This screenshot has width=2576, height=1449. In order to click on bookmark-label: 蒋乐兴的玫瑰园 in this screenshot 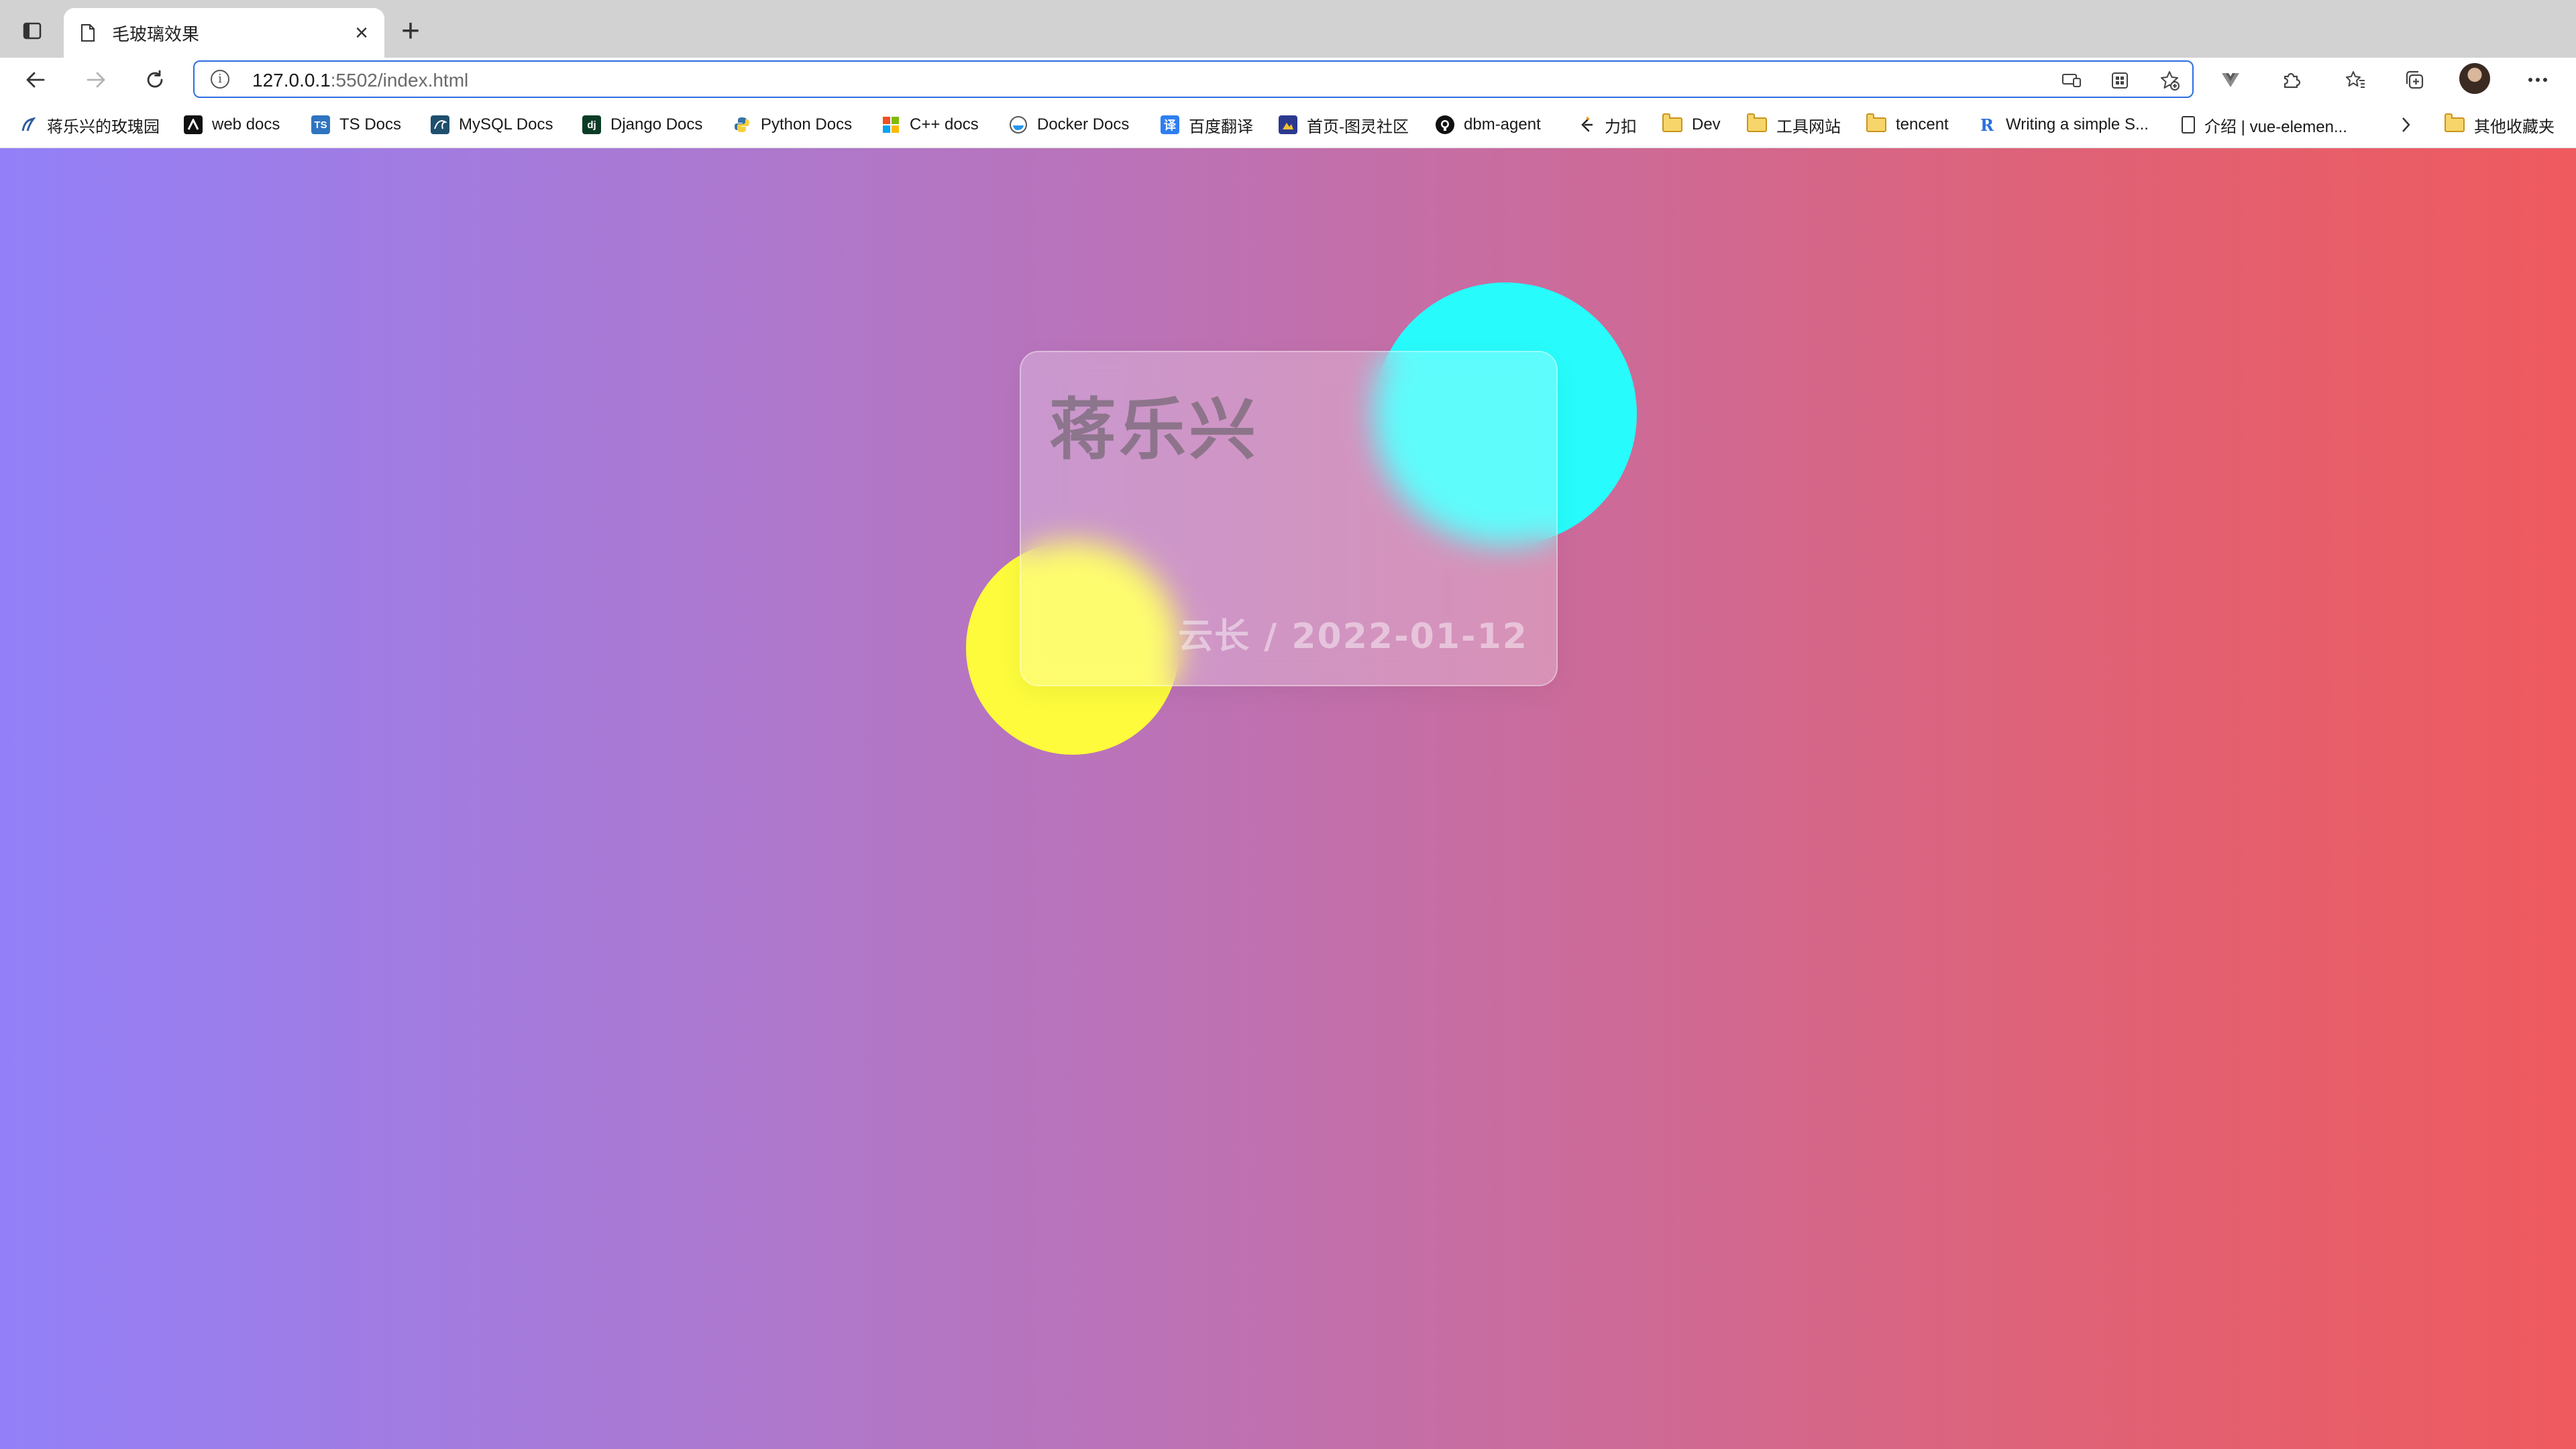, I will do `click(103, 126)`.